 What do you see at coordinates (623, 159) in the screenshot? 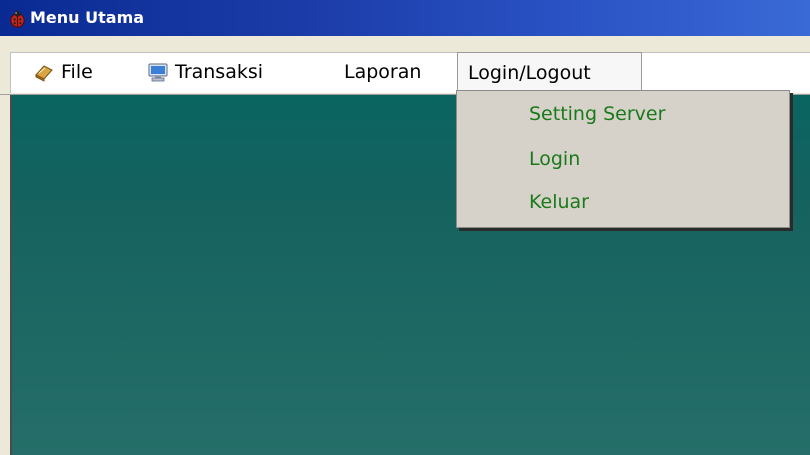
I see `login-logout-dropdown: Setting Server Login Keluar` at bounding box center [623, 159].